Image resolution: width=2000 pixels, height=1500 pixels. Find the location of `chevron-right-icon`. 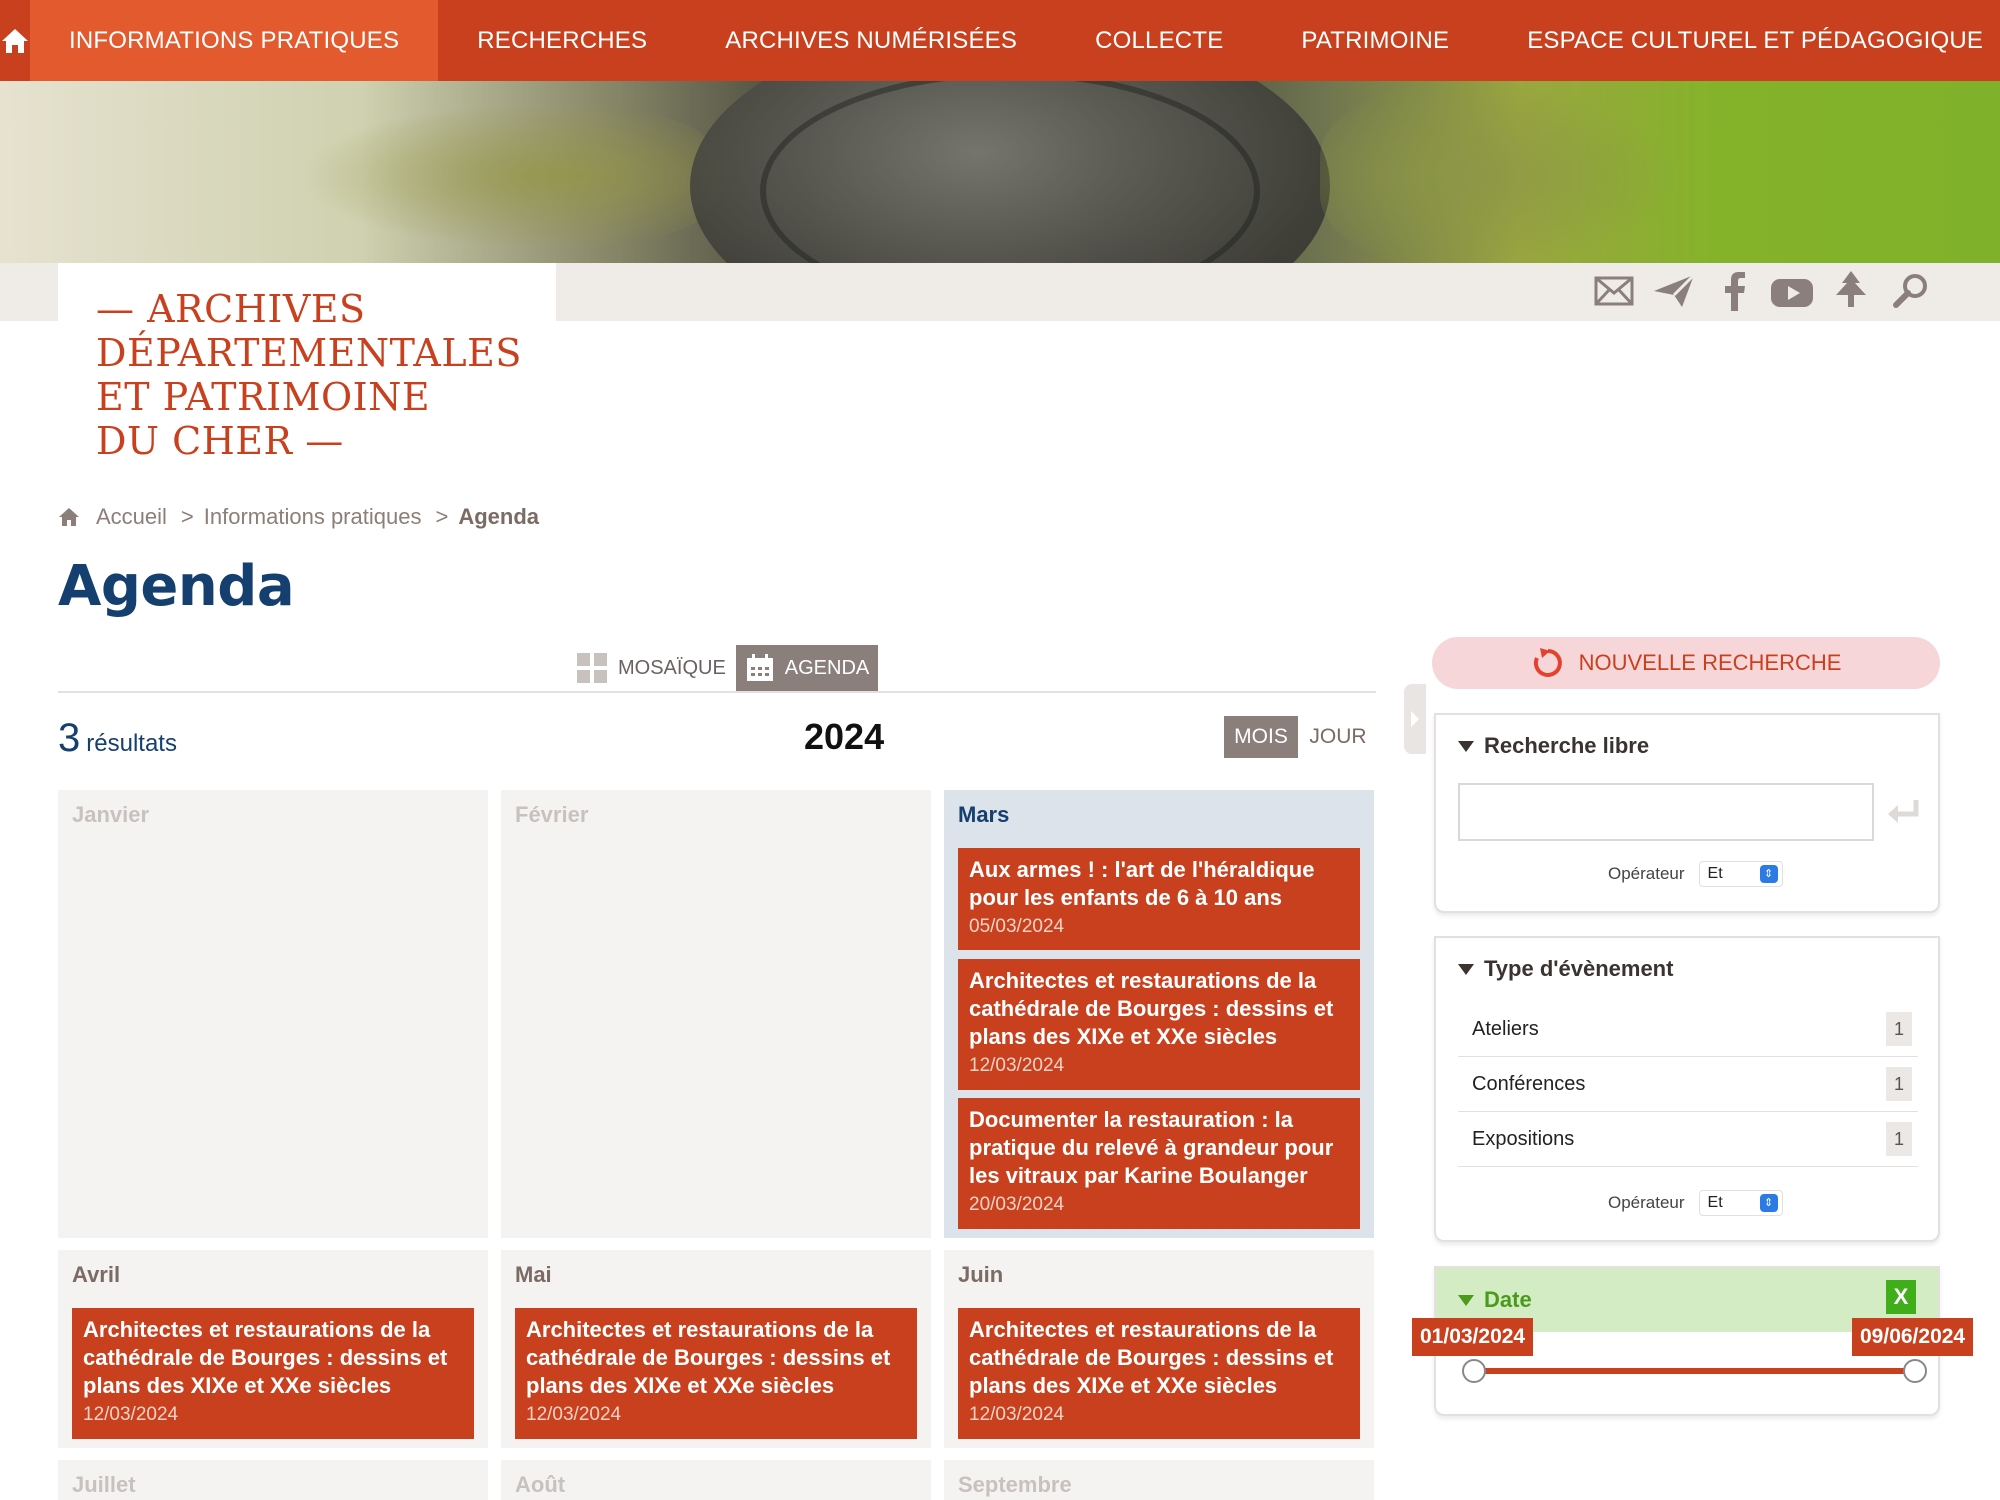

chevron-right-icon is located at coordinates (1415, 719).